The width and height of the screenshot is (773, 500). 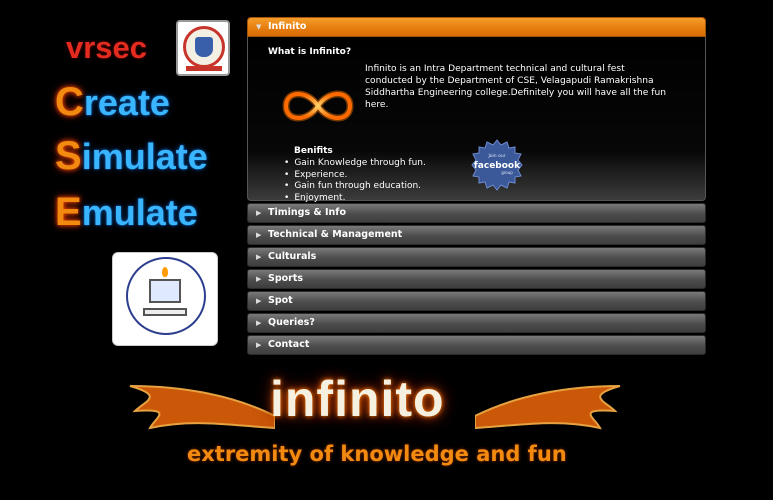 What do you see at coordinates (355, 187) in the screenshot?
I see `list-item: Gain fun through education.` at bounding box center [355, 187].